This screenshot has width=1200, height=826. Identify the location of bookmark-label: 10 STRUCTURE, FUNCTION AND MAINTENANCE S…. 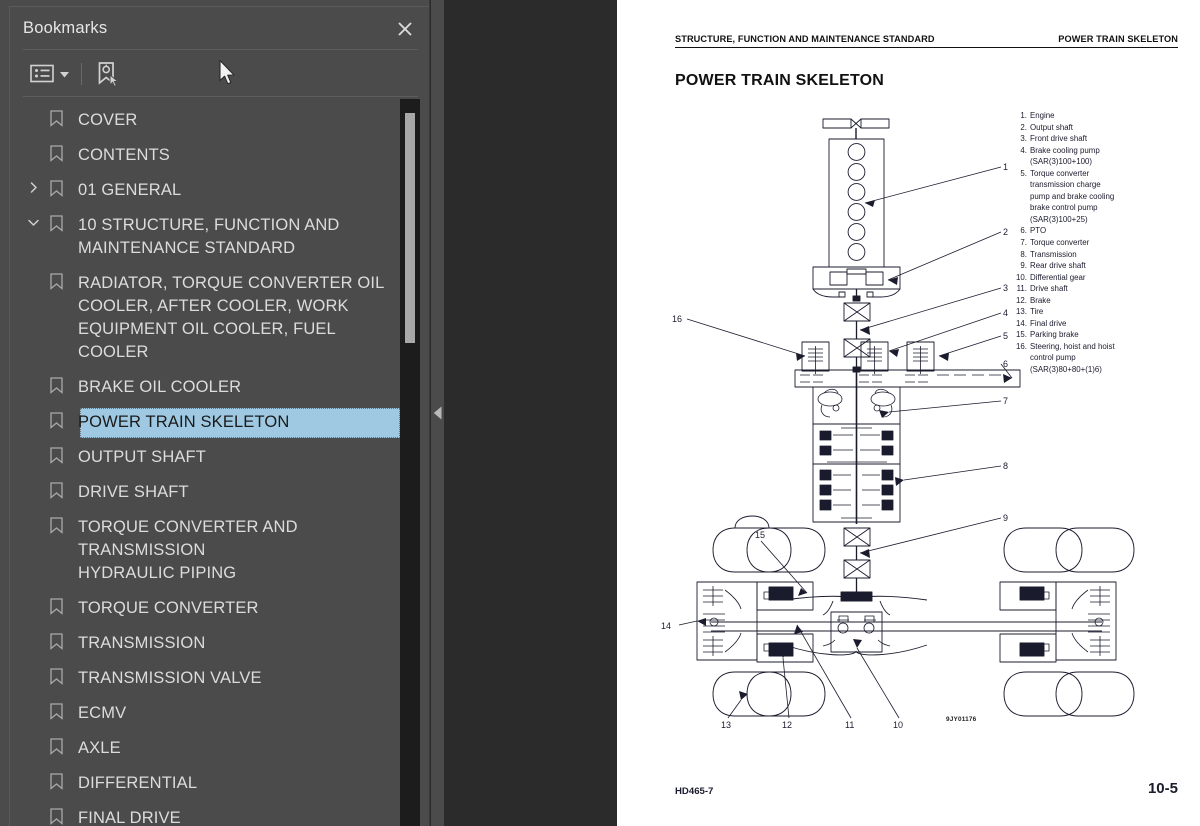
(209, 236).